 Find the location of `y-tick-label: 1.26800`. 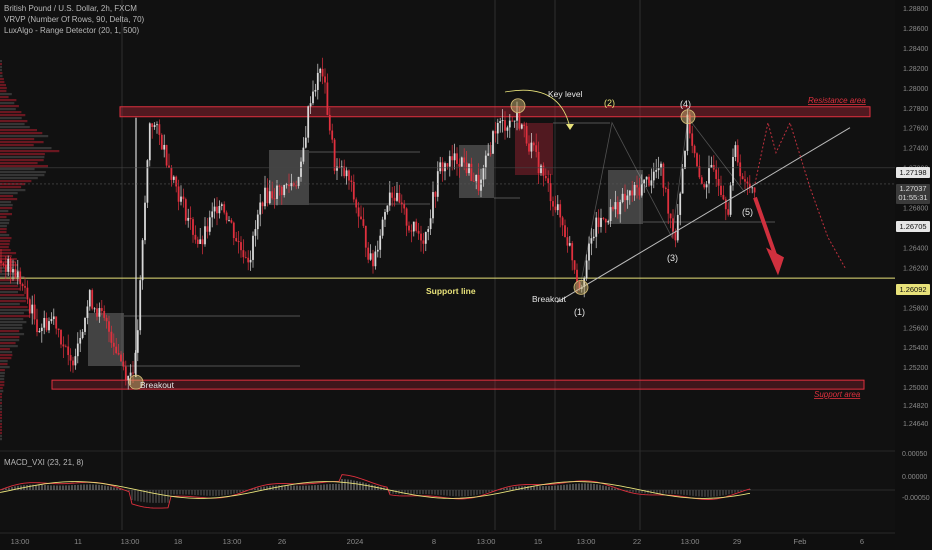

y-tick-label: 1.26800 is located at coordinates (915, 209).